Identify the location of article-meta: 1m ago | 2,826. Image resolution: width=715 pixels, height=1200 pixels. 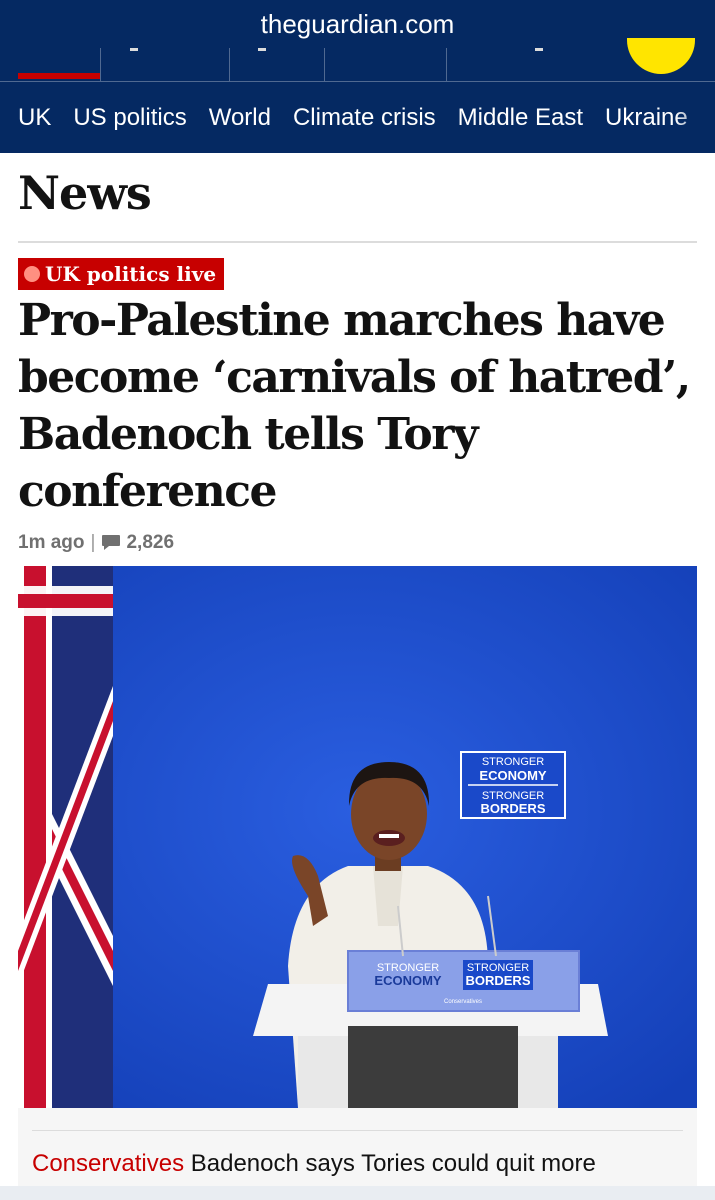
(96, 543).